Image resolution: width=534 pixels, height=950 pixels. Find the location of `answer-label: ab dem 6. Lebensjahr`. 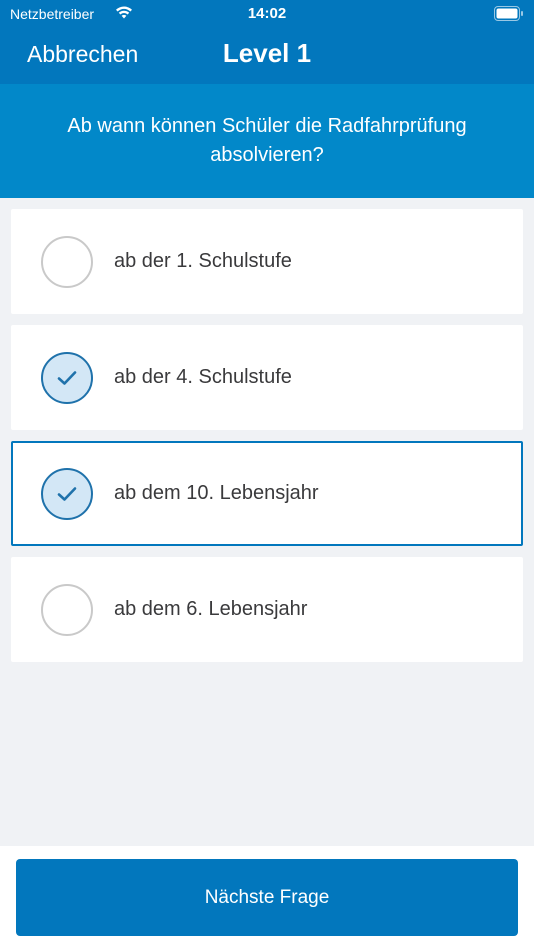

answer-label: ab dem 6. Lebensjahr is located at coordinates (211, 609).